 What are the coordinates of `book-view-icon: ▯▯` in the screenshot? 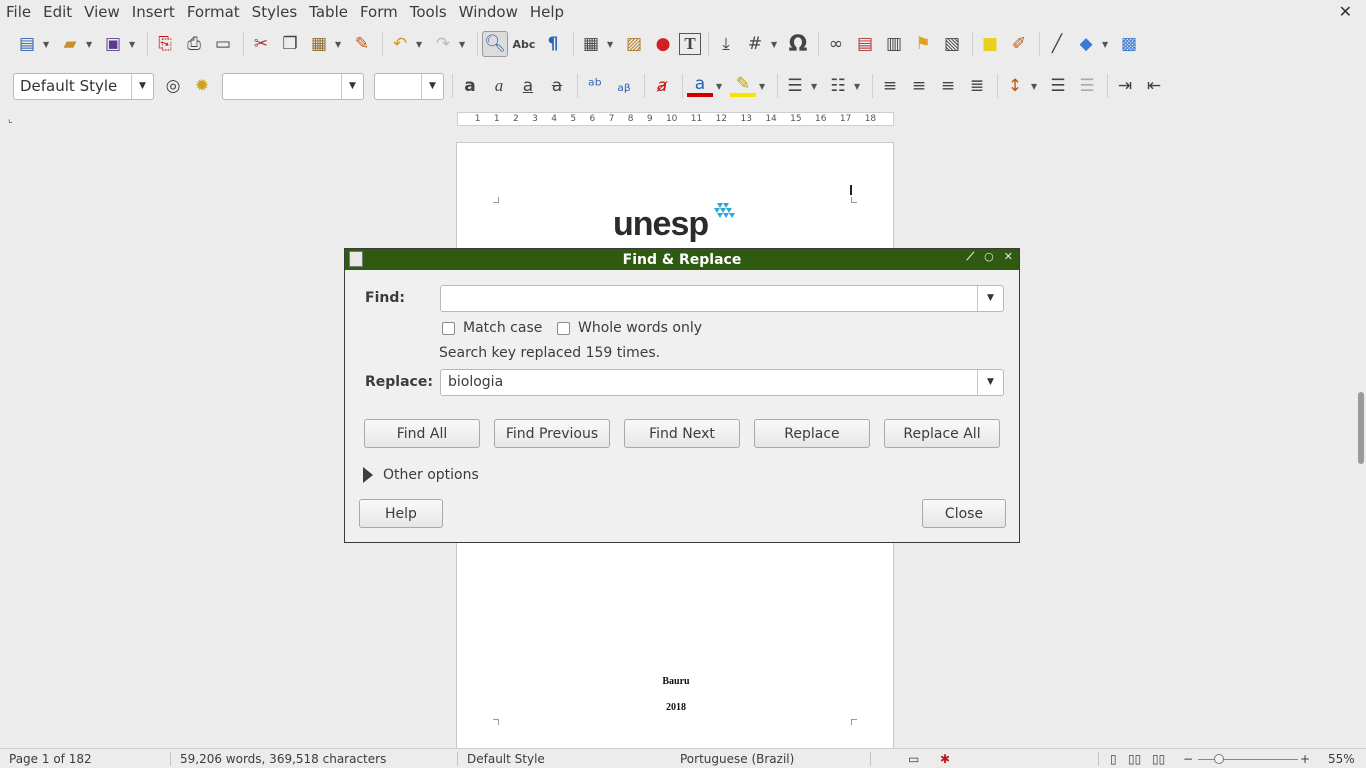 It's located at (1158, 759).